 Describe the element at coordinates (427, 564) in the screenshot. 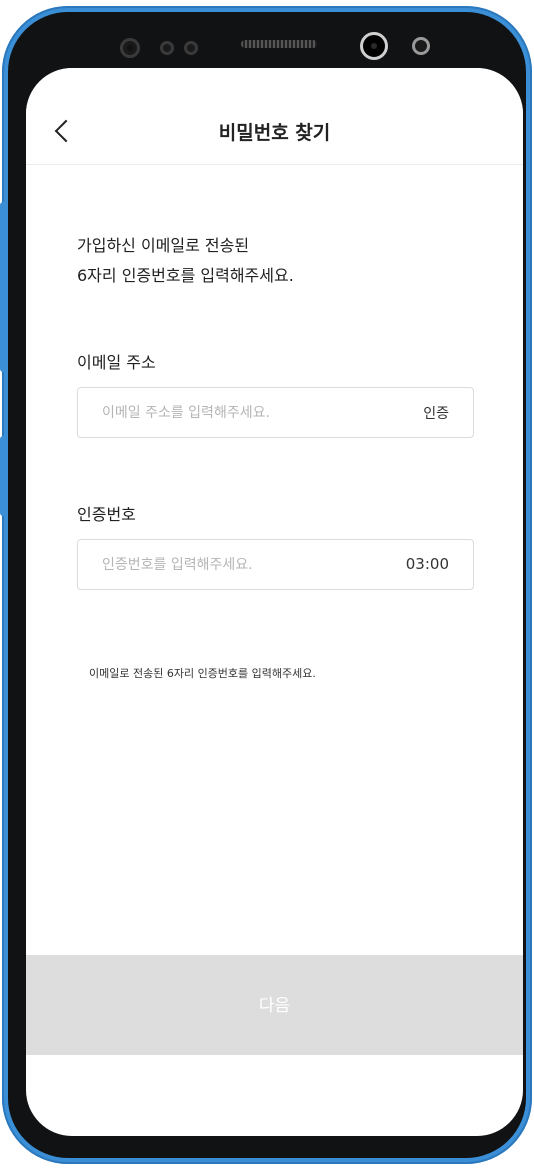

I see `countdown-timer: 03:00` at that location.